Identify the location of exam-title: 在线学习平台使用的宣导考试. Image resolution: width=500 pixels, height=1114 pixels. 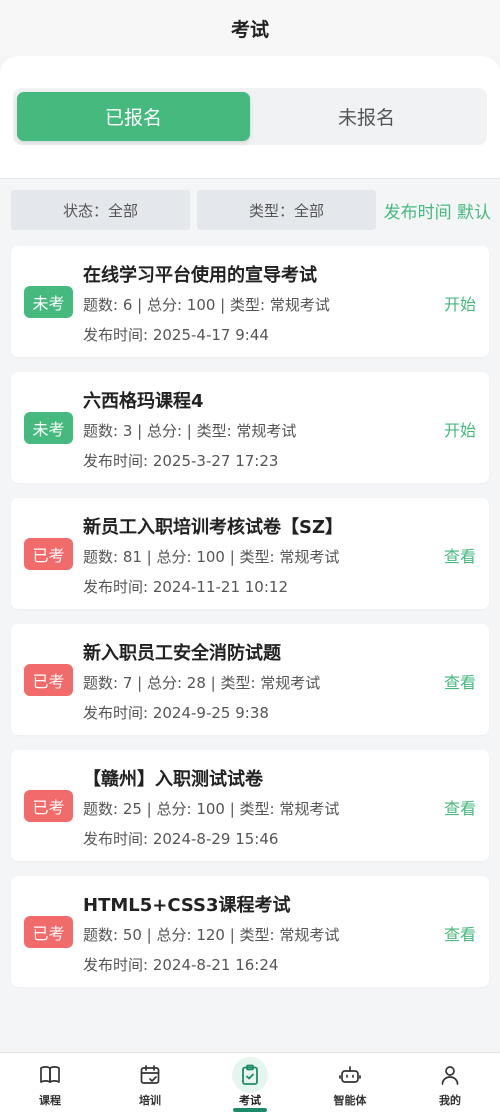
(200, 275).